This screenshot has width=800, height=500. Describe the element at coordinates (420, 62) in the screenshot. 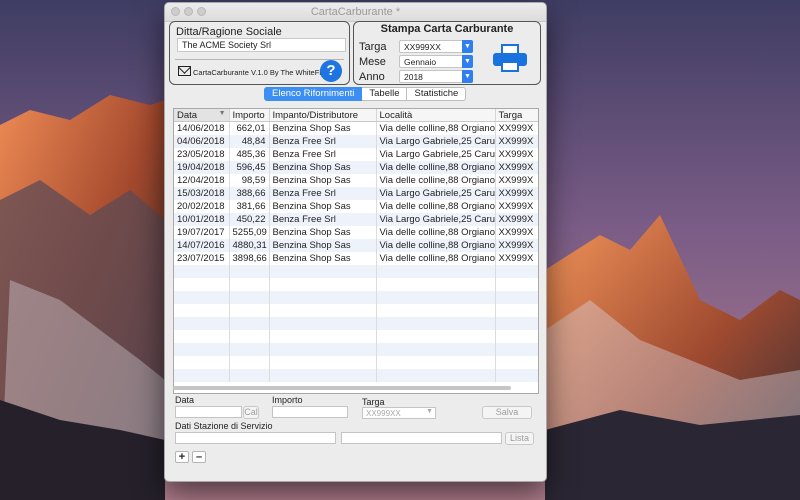

I see `mese-select-value: Gennaio` at that location.